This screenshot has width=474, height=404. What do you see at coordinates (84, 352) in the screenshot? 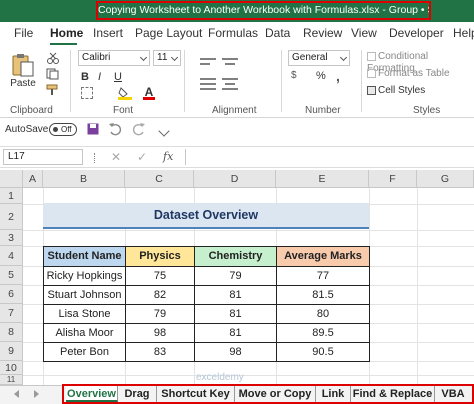
I see `table-cell-student-name: Peter Bon` at bounding box center [84, 352].